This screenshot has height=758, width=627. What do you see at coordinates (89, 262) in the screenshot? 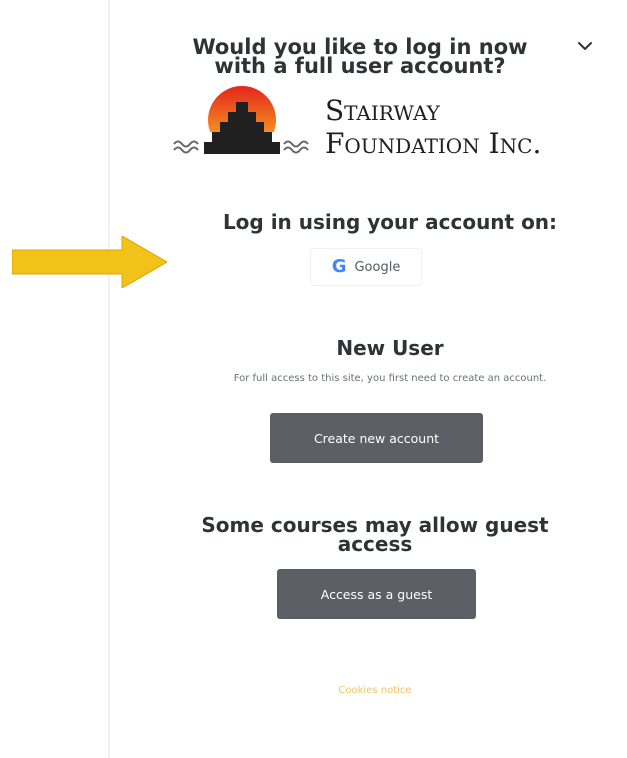
I see `arrow-right-icon` at bounding box center [89, 262].